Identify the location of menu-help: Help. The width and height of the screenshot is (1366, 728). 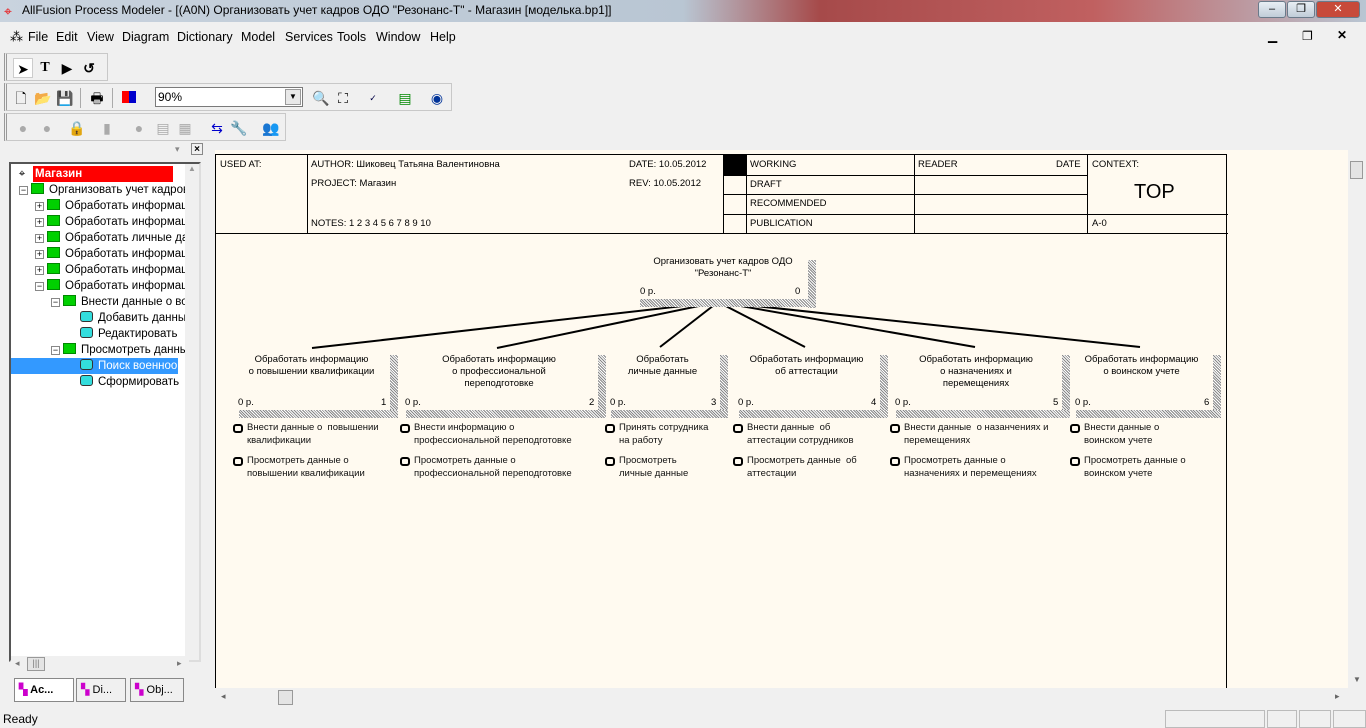
(443, 37).